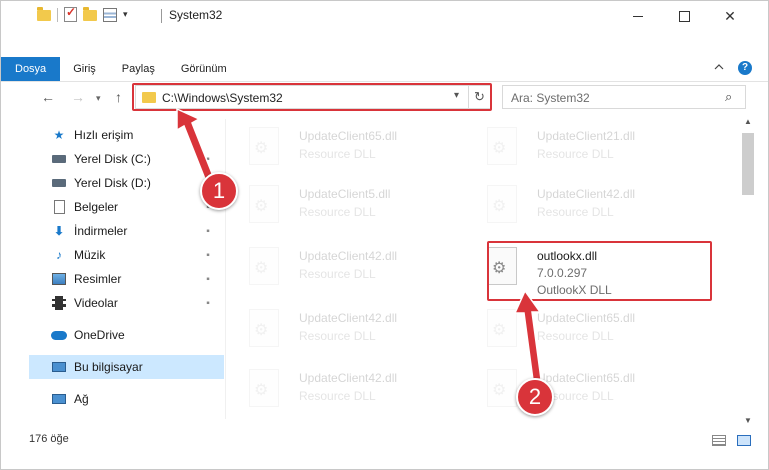 This screenshot has width=769, height=470. What do you see at coordinates (90, 14) in the screenshot?
I see `new-folder-icon` at bounding box center [90, 14].